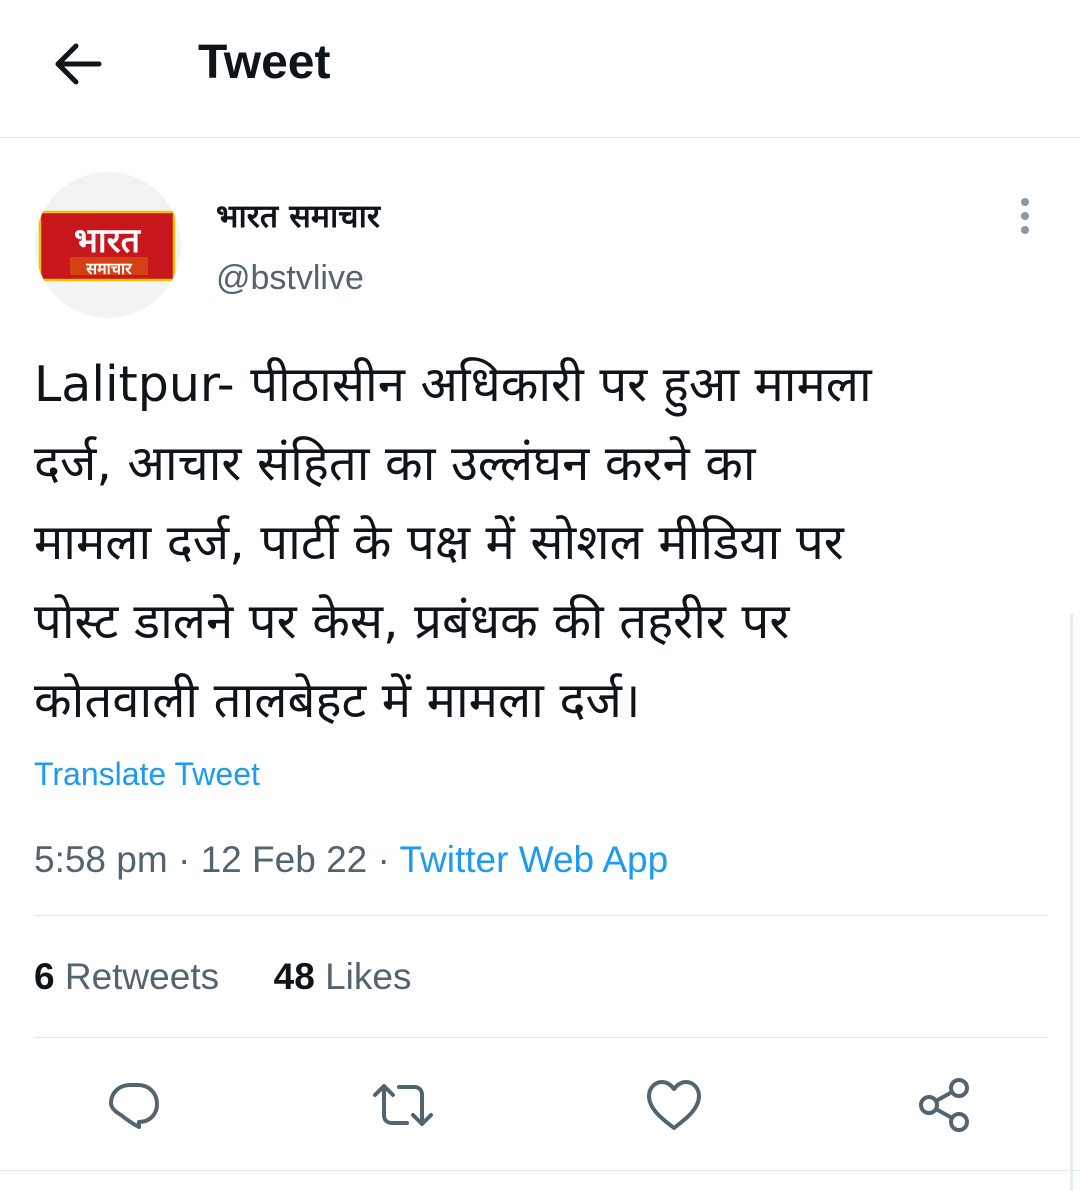  I want to click on author-display-name: भारत समाचार, so click(298, 216).